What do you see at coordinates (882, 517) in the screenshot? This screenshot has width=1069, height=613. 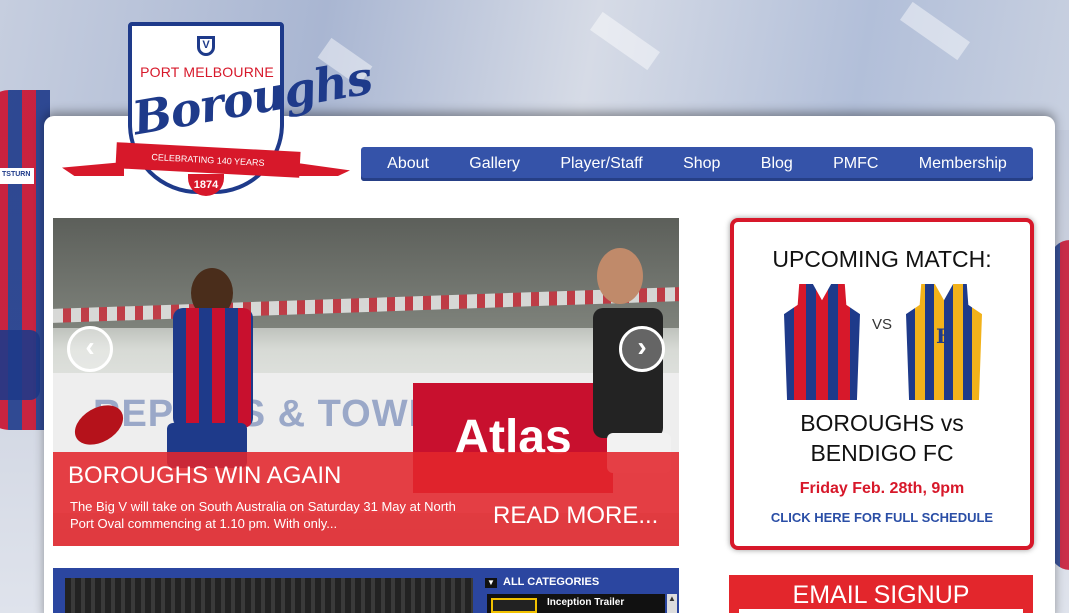 I see `full-schedule-link: CLICK HERE FOR FULL SCHEDULE` at bounding box center [882, 517].